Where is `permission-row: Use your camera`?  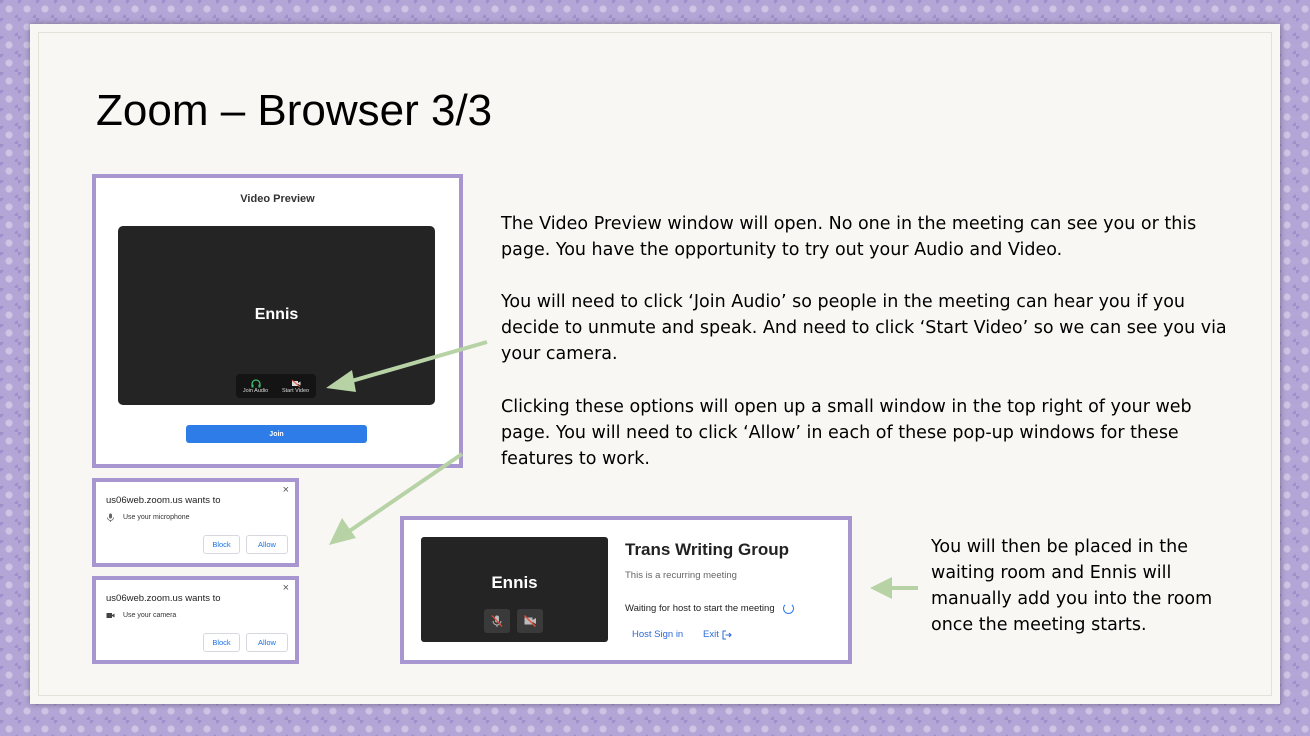 permission-row: Use your camera is located at coordinates (141, 615).